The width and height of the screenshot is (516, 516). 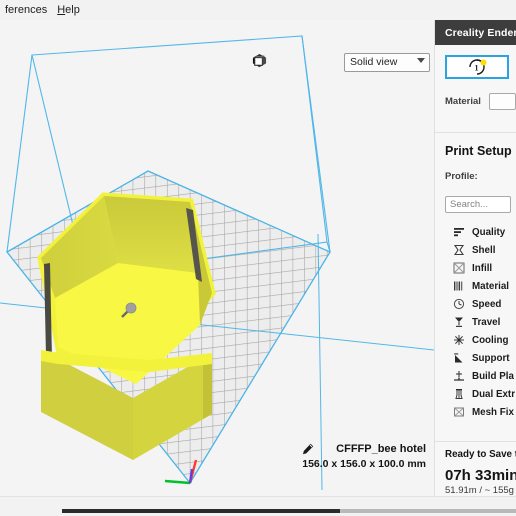 I want to click on material-estimate: 51.91m / ~ 155g, so click(x=479, y=490).